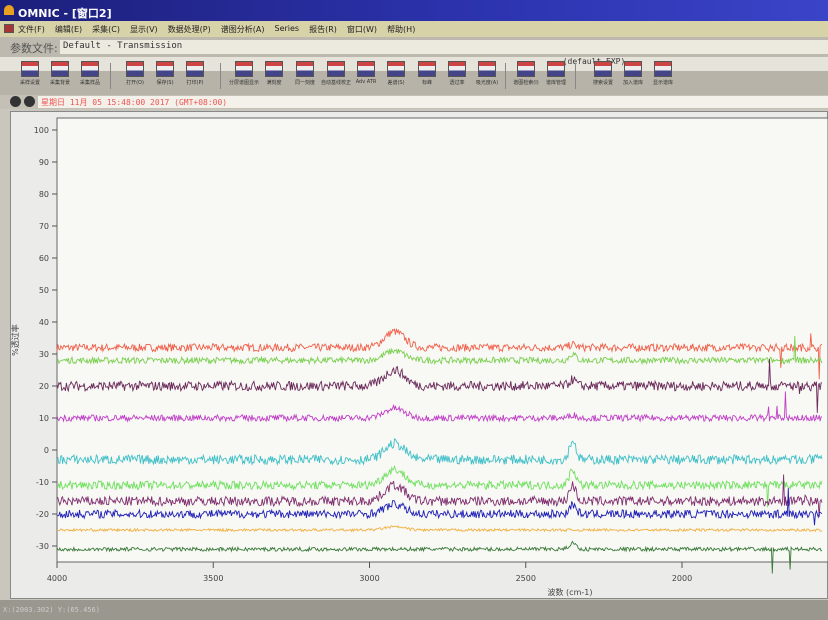 This screenshot has width=828, height=620. Describe the element at coordinates (44, 194) in the screenshot. I see `y-tick-label: 80` at that location.